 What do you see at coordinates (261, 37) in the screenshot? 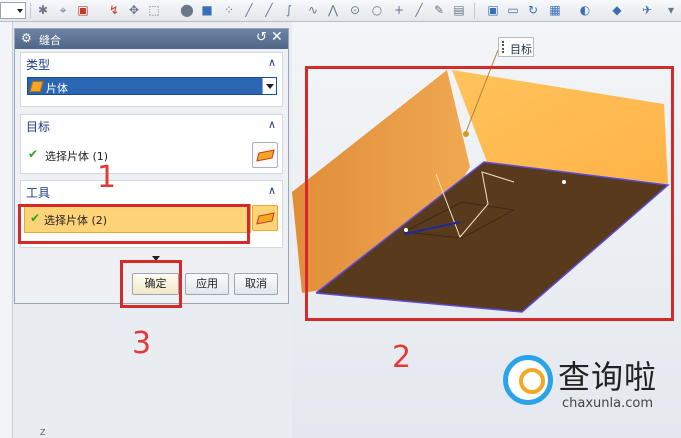
I see `reset-icon: ↺` at bounding box center [261, 37].